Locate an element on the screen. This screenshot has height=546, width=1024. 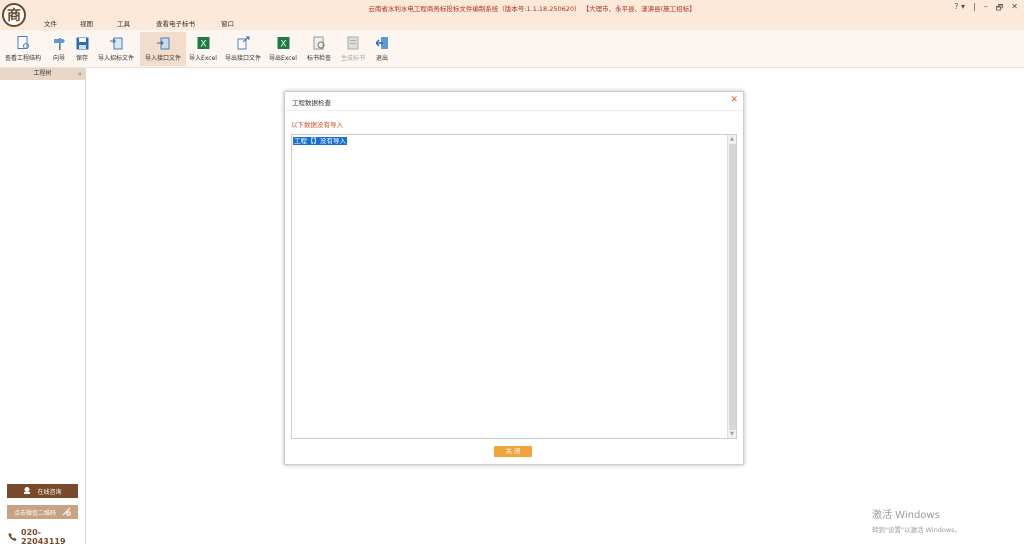
wechat-qr-button: 点击微信二维码 is located at coordinates (42, 512).